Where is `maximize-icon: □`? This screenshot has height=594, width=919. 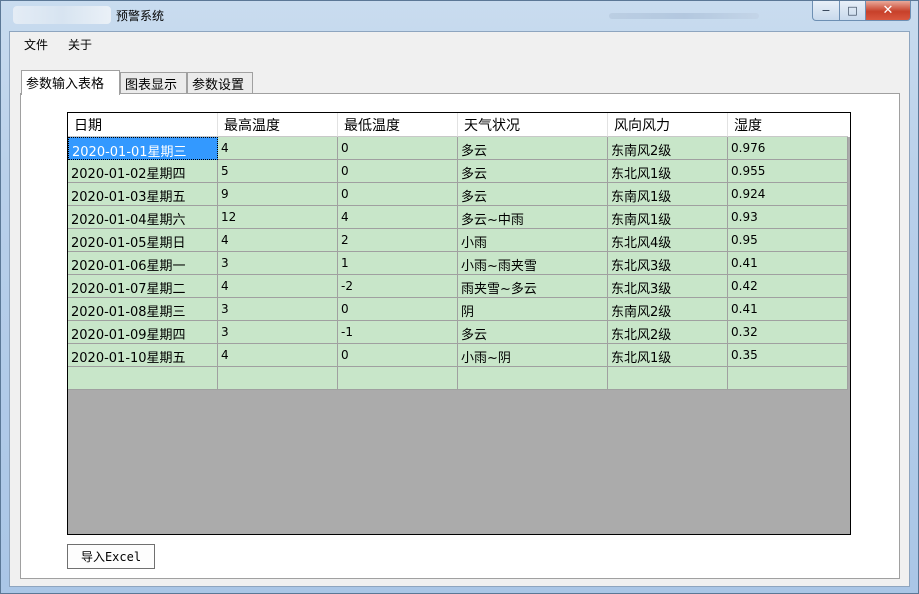 maximize-icon: □ is located at coordinates (852, 10).